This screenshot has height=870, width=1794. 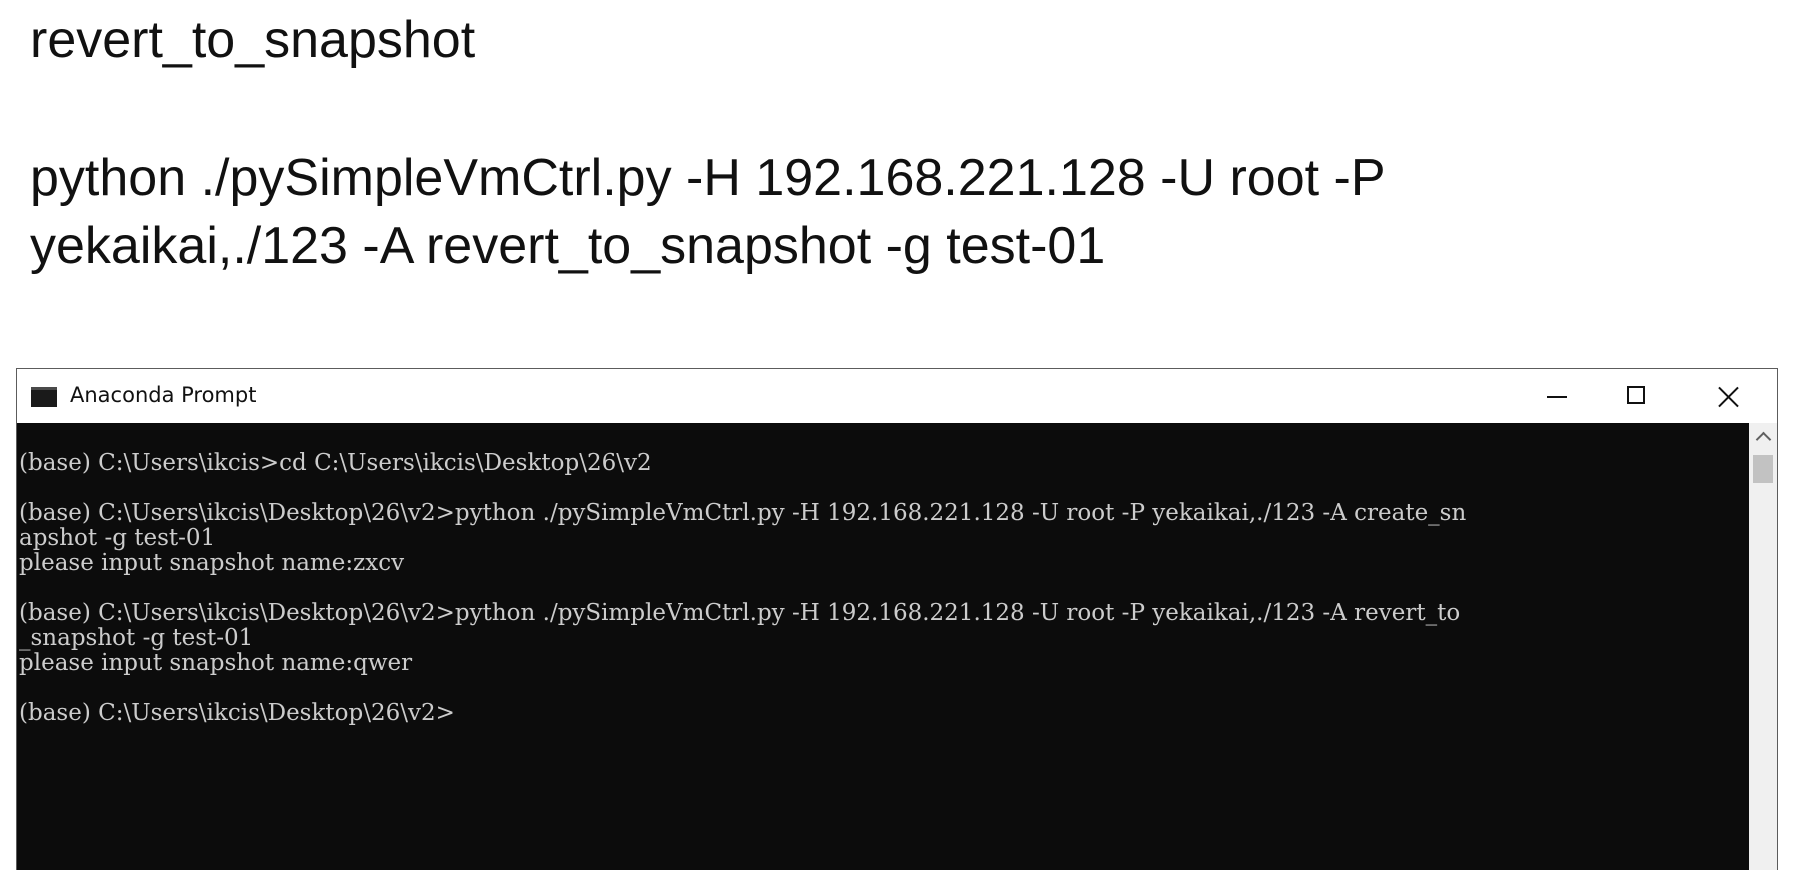 I want to click on console-line: please input snapshot name:zxcv, so click(x=212, y=563).